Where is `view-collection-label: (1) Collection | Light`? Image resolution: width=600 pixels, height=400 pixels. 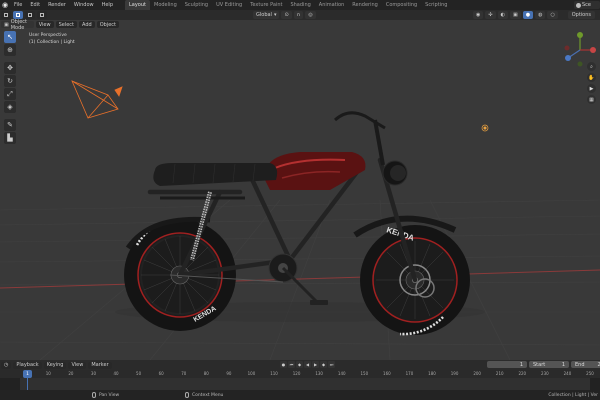 view-collection-label: (1) Collection | Light is located at coordinates (52, 42).